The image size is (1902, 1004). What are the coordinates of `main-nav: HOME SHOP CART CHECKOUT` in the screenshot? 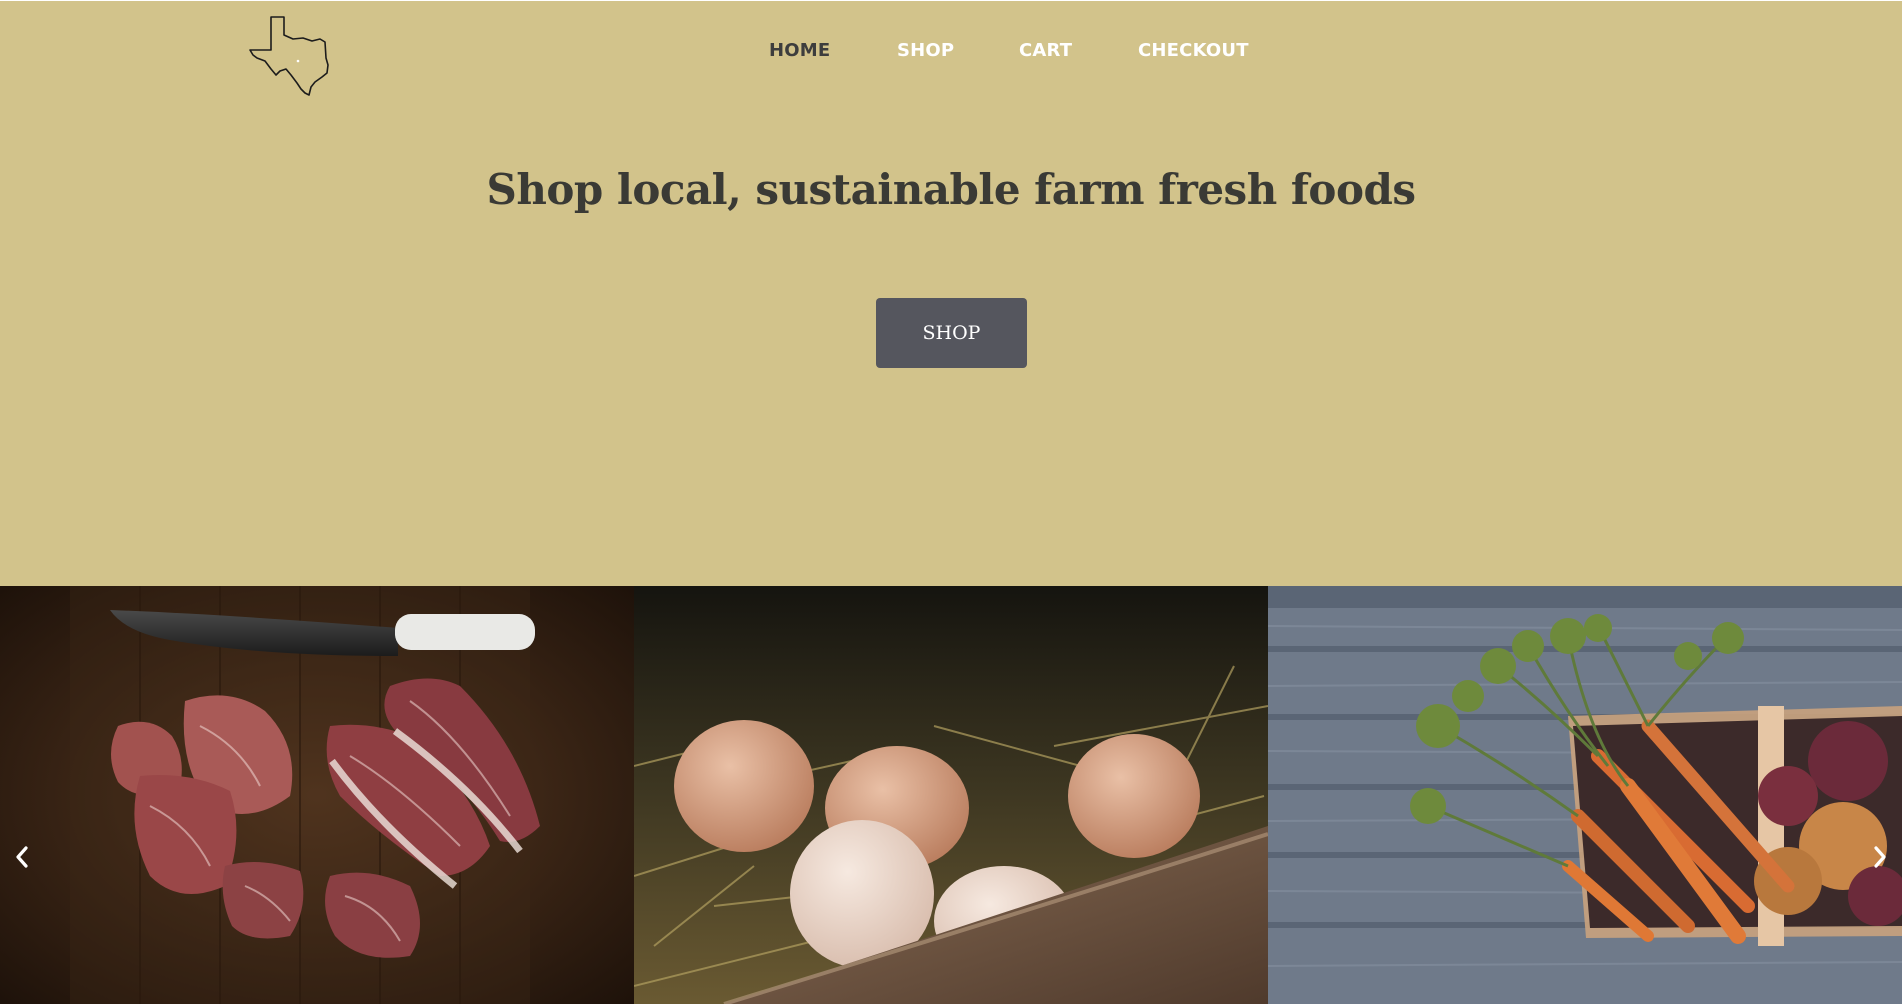 It's located at (951, 52).